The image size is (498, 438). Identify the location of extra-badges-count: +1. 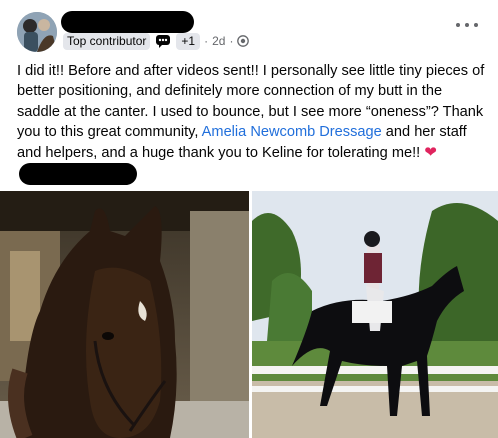
(188, 41).